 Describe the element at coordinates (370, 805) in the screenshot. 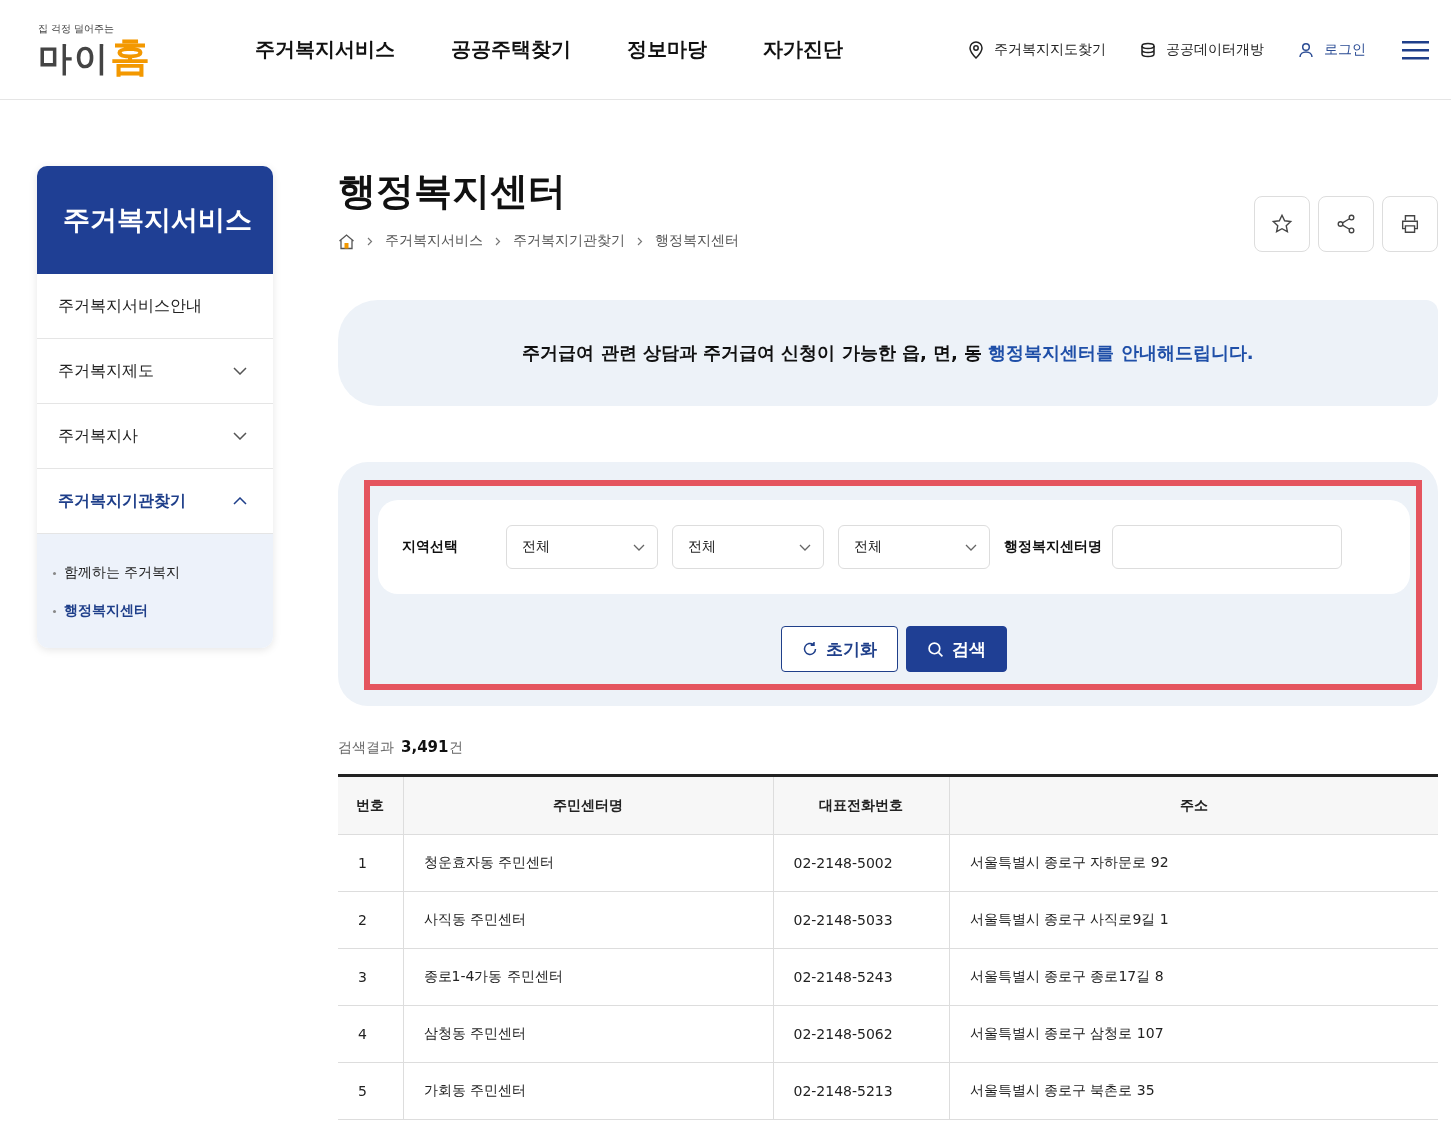

I see `column-header: 번호` at that location.